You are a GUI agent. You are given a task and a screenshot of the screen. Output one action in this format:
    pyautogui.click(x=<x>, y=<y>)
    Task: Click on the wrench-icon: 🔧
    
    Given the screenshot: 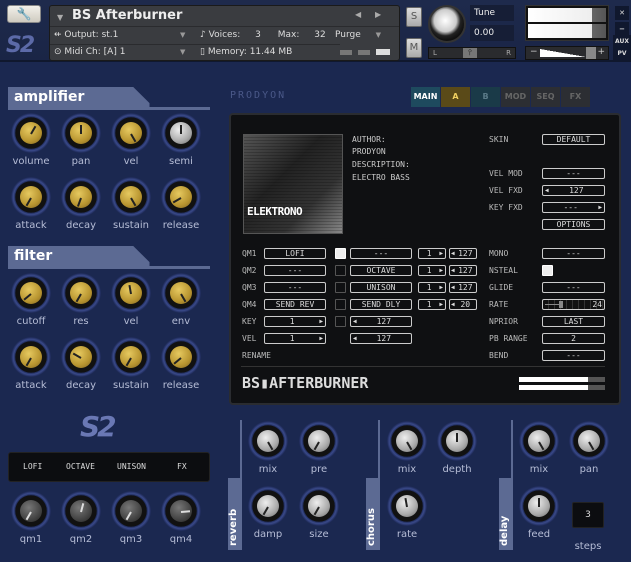 What is the action you would take?
    pyautogui.click(x=24, y=14)
    